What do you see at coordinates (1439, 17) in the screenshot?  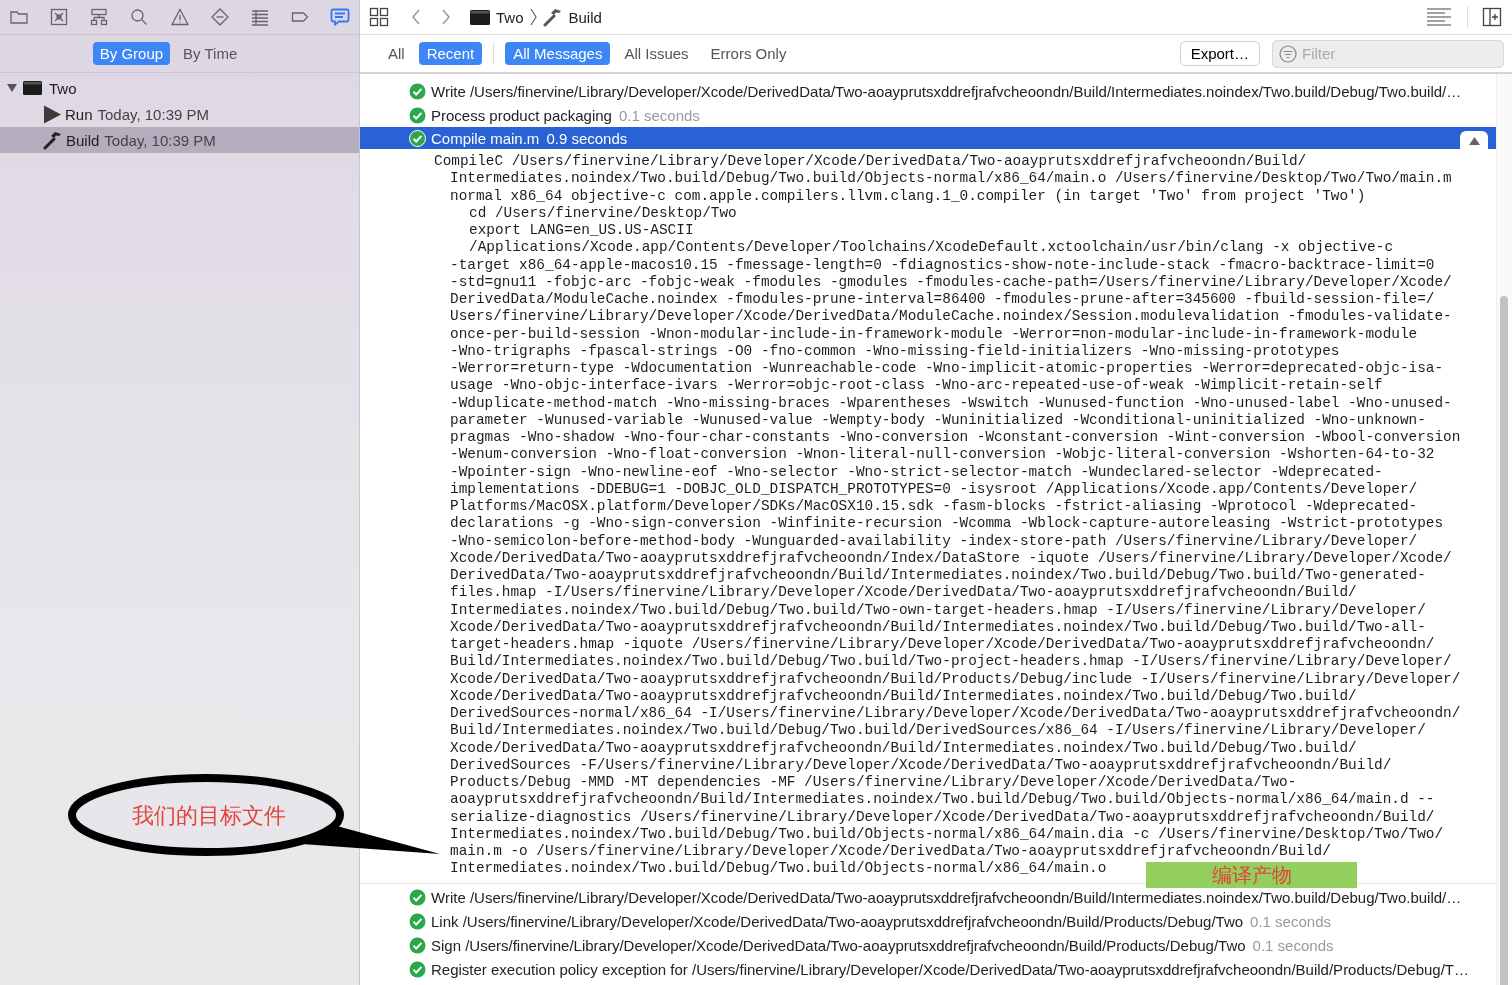 I see `lines-icon` at bounding box center [1439, 17].